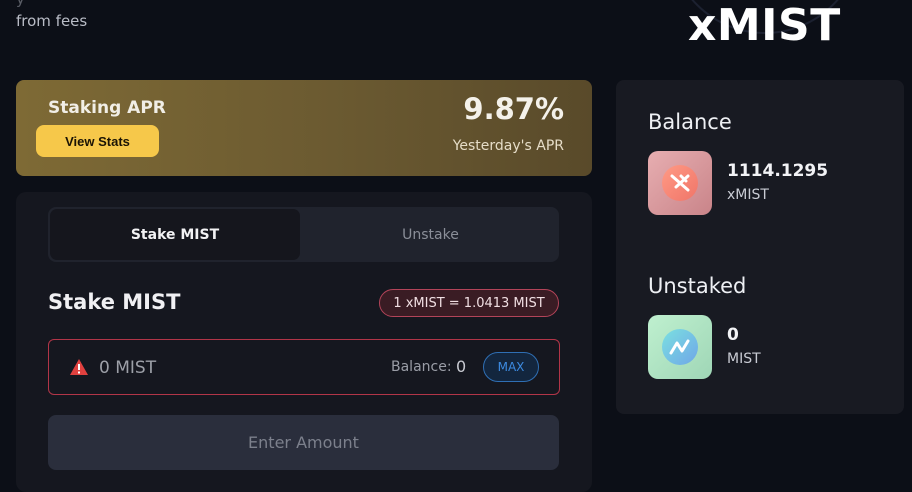  I want to click on tab-unstake: Unstake, so click(430, 234).